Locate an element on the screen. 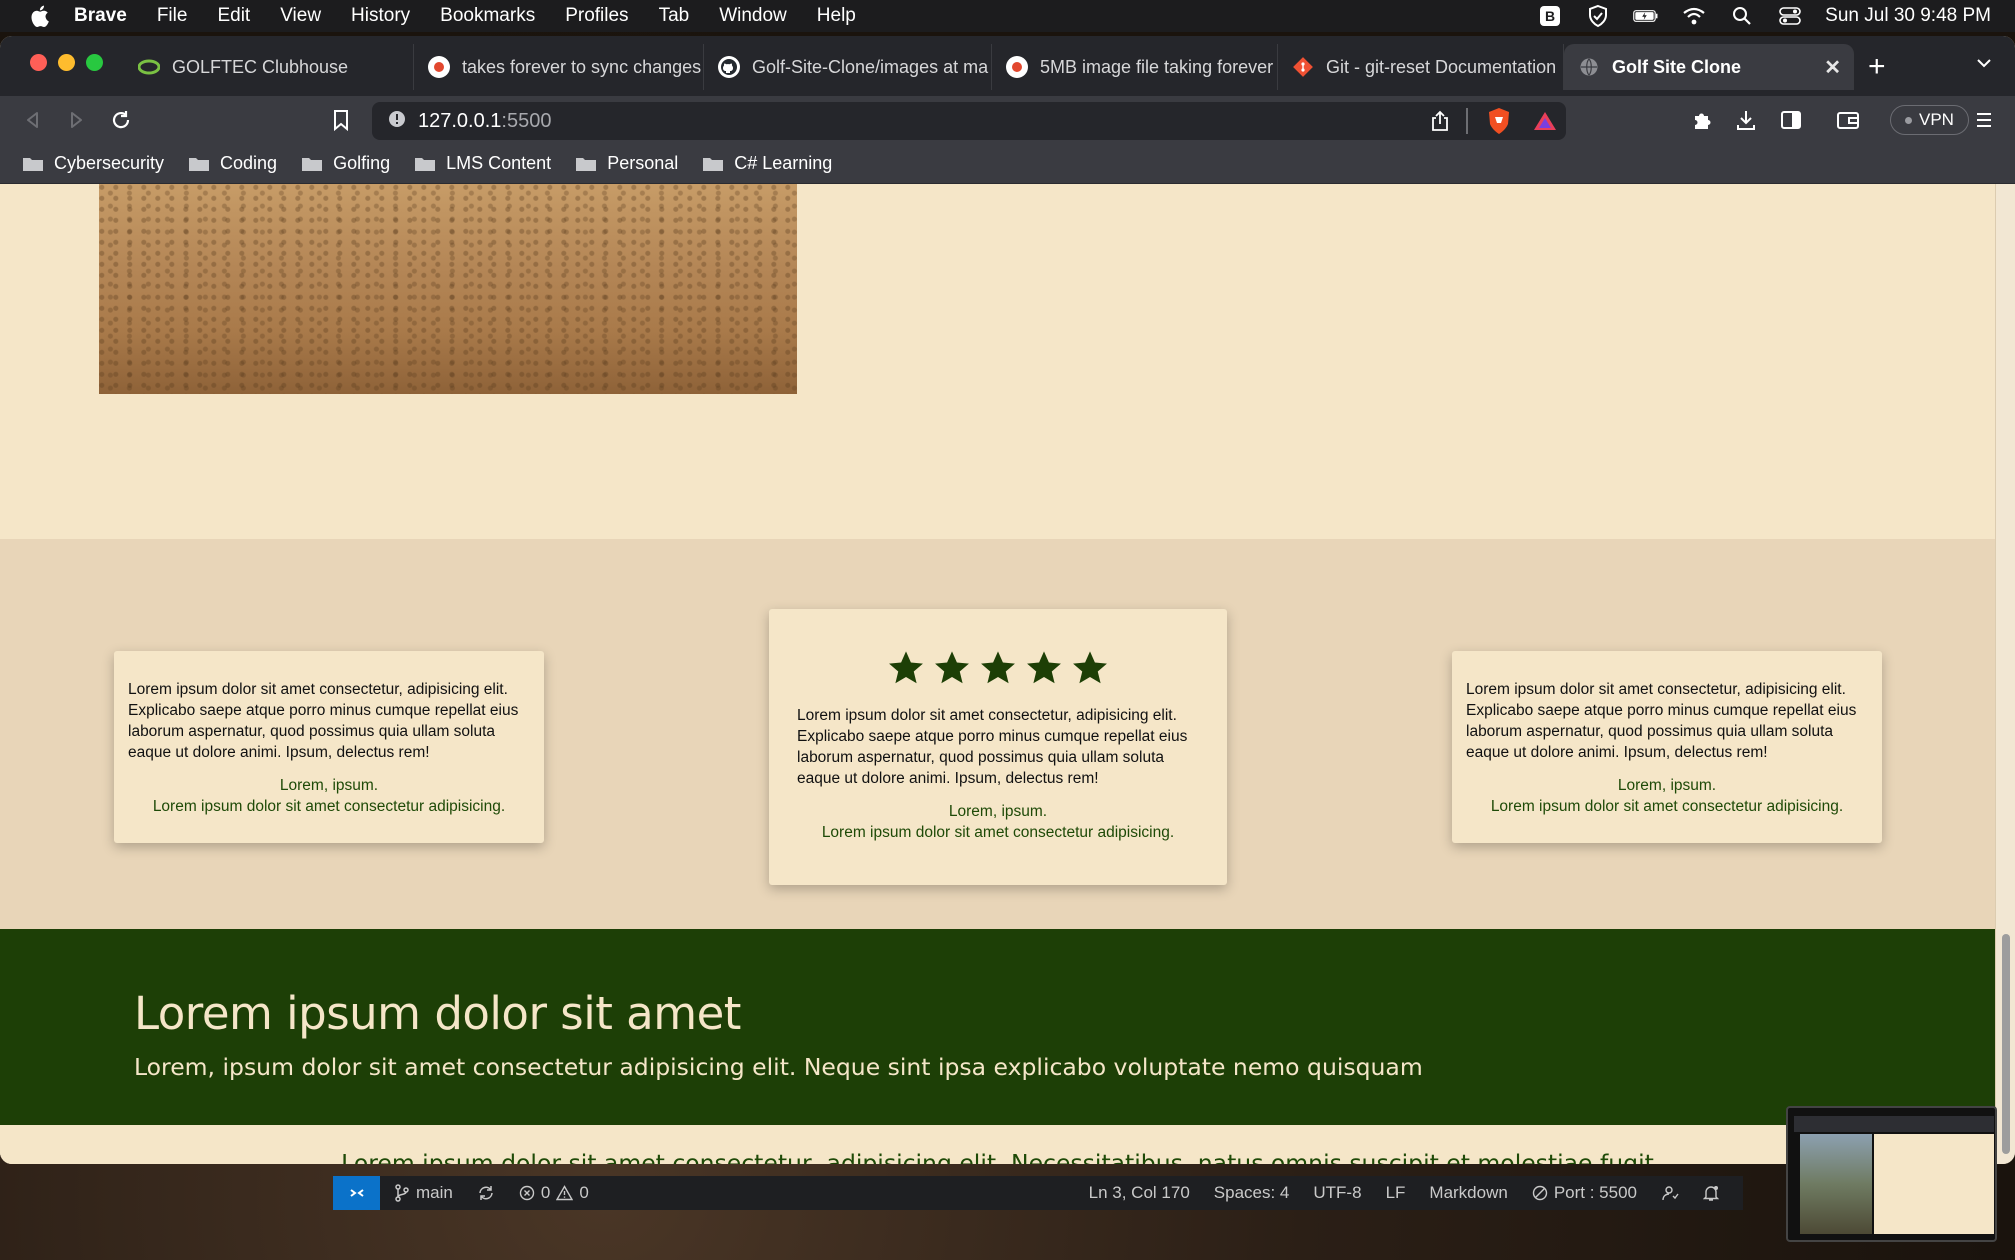 The image size is (2015, 1260). star-rating is located at coordinates (998, 668).